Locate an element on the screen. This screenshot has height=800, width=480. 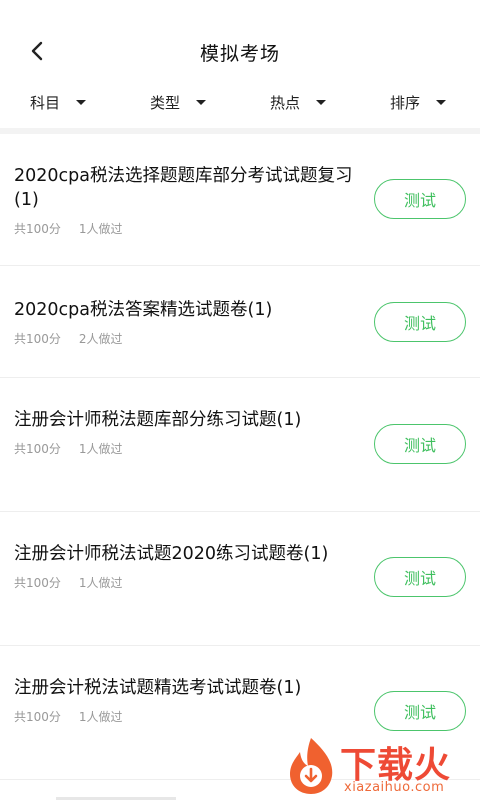
filter-label: 类型 is located at coordinates (165, 102).